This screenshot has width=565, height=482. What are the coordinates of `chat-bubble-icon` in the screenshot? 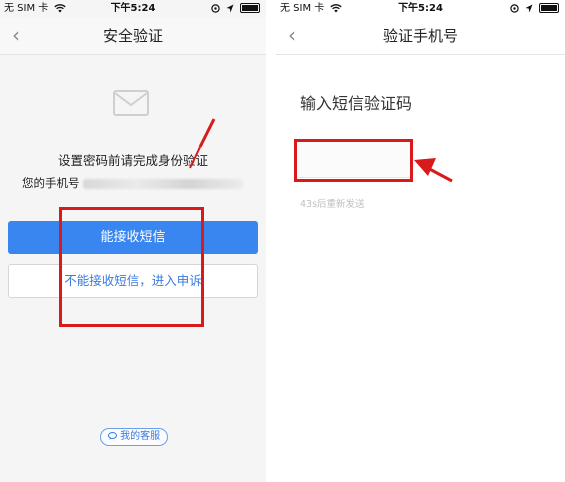 It's located at (112, 436).